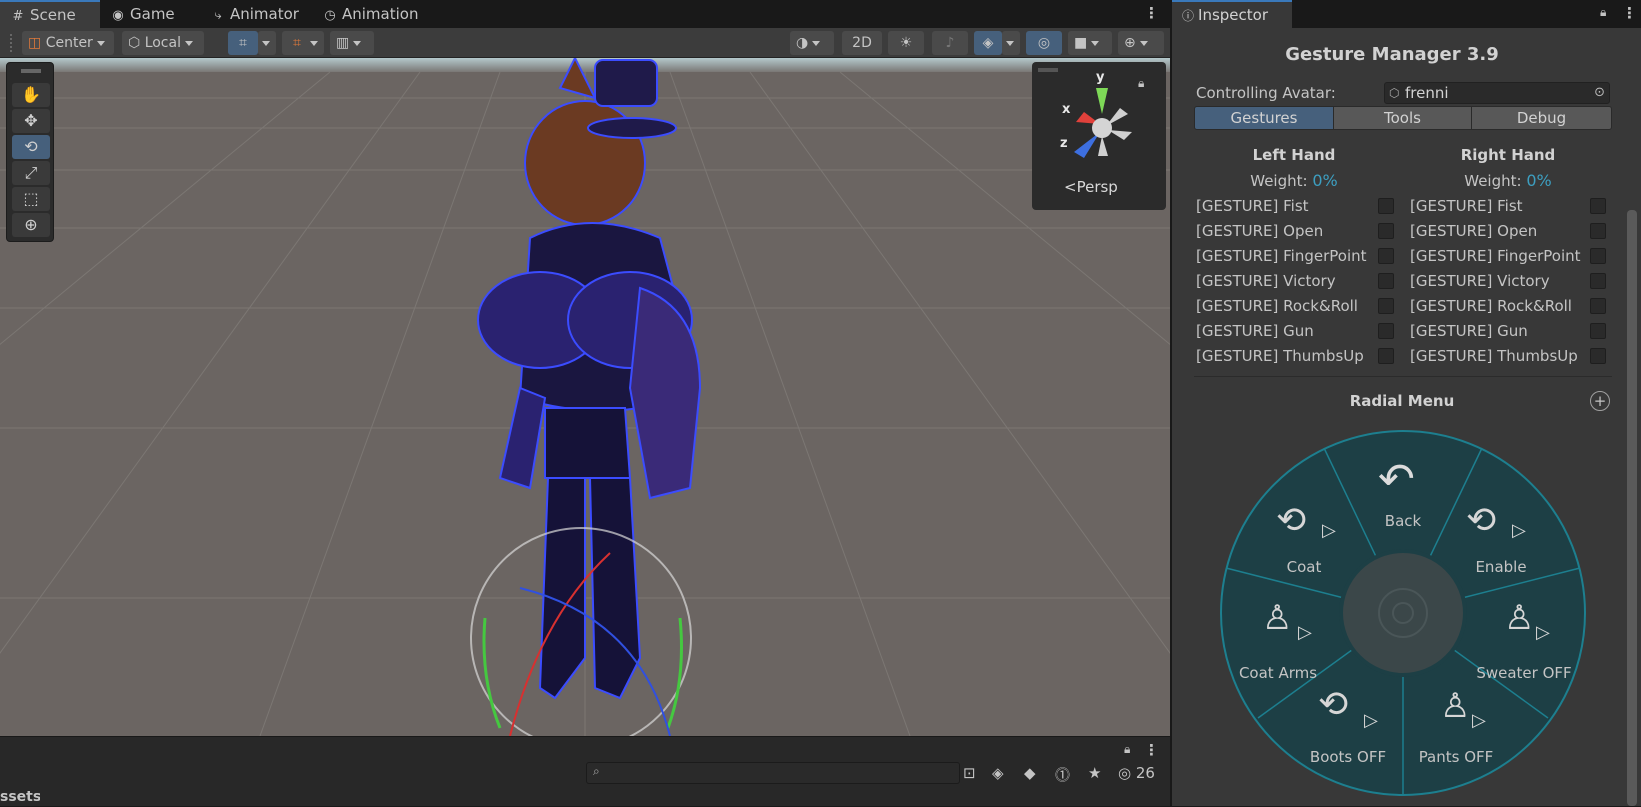 The width and height of the screenshot is (1641, 807). Describe the element at coordinates (1599, 93) in the screenshot. I see `object-picker-icon: ⊙` at that location.